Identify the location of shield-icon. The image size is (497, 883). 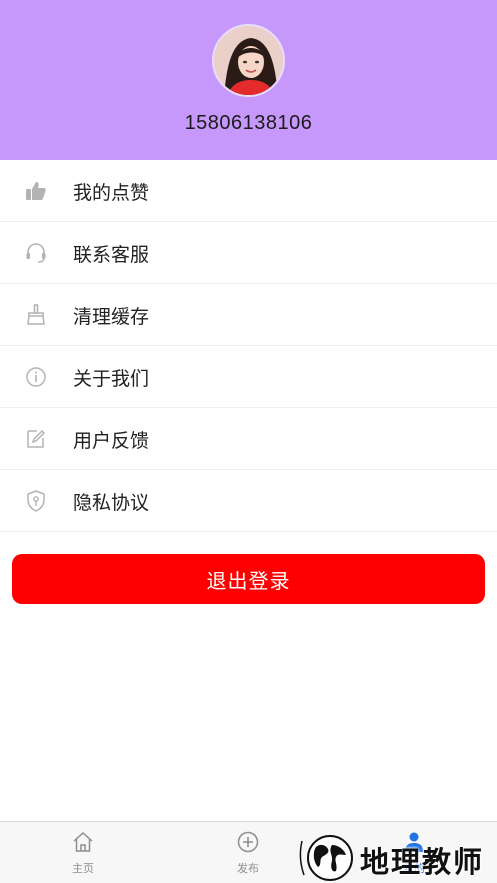
(36, 501).